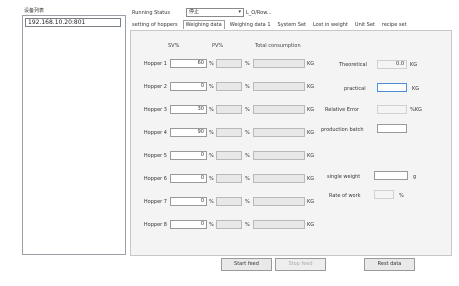  What do you see at coordinates (365, 25) in the screenshot?
I see `tab-unit-set: Unit Set` at bounding box center [365, 25].